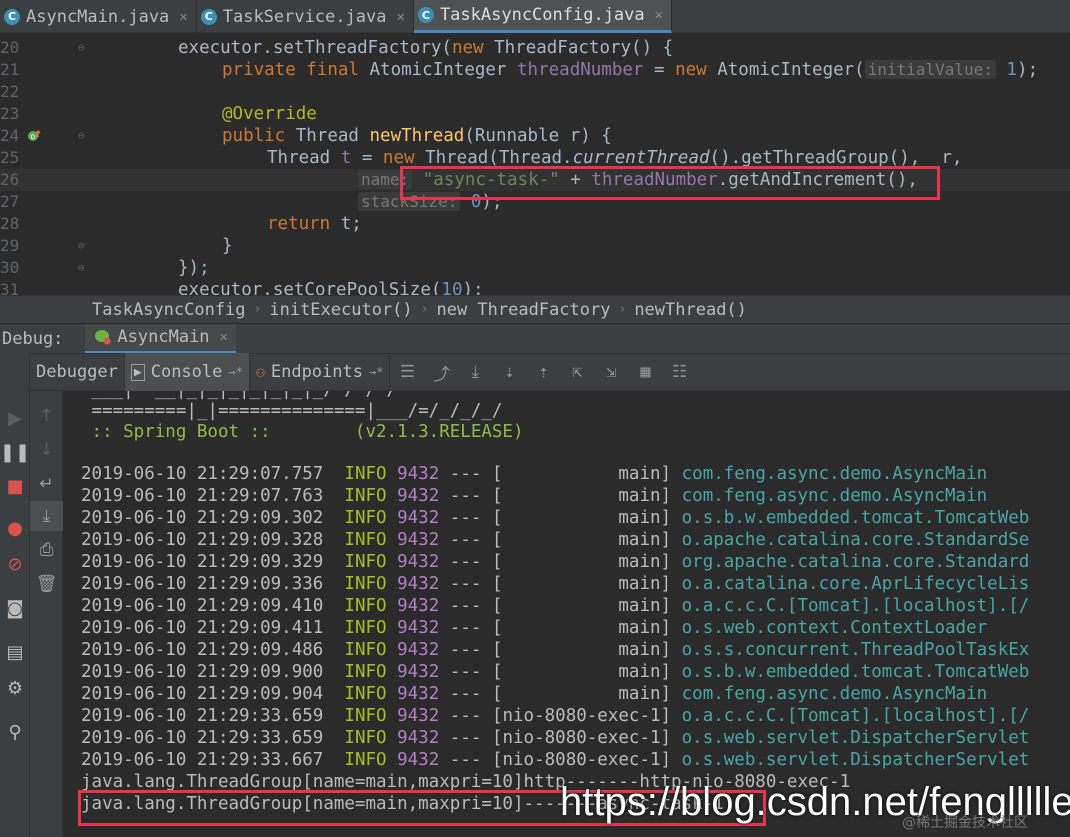 This screenshot has width=1070, height=837. I want to click on camera-icon: ◙, so click(15, 608).